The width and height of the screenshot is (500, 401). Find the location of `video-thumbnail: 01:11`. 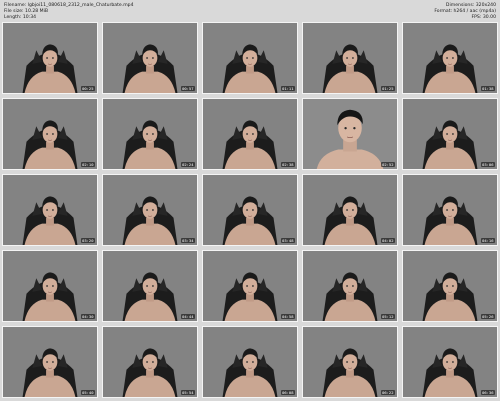

video-thumbnail: 01:11 is located at coordinates (250, 58).